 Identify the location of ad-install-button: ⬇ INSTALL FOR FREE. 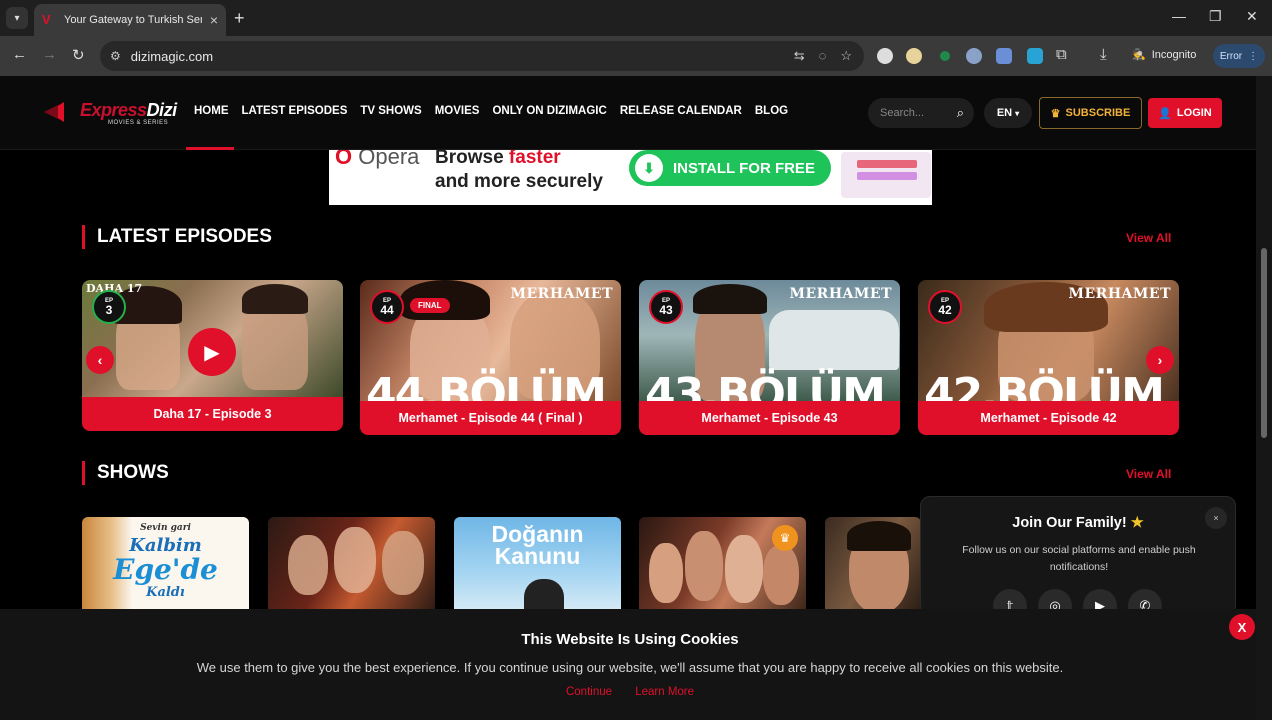
(730, 168).